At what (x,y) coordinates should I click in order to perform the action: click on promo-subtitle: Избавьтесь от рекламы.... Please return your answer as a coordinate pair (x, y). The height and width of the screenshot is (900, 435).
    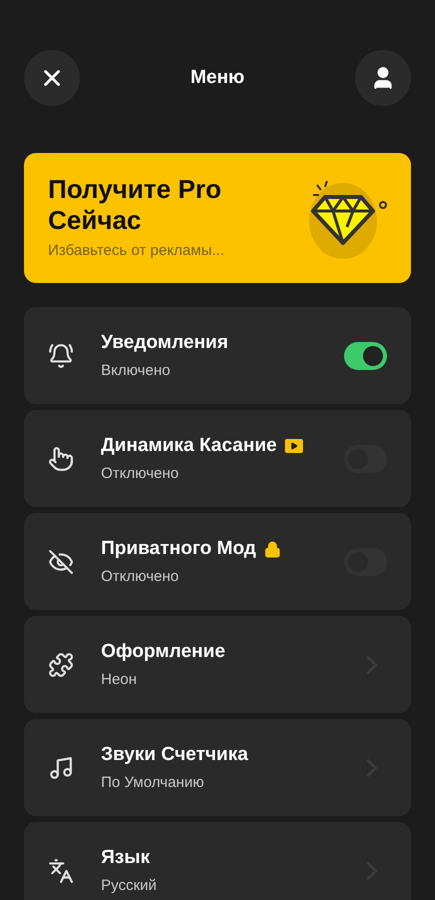
    Looking at the image, I should click on (137, 250).